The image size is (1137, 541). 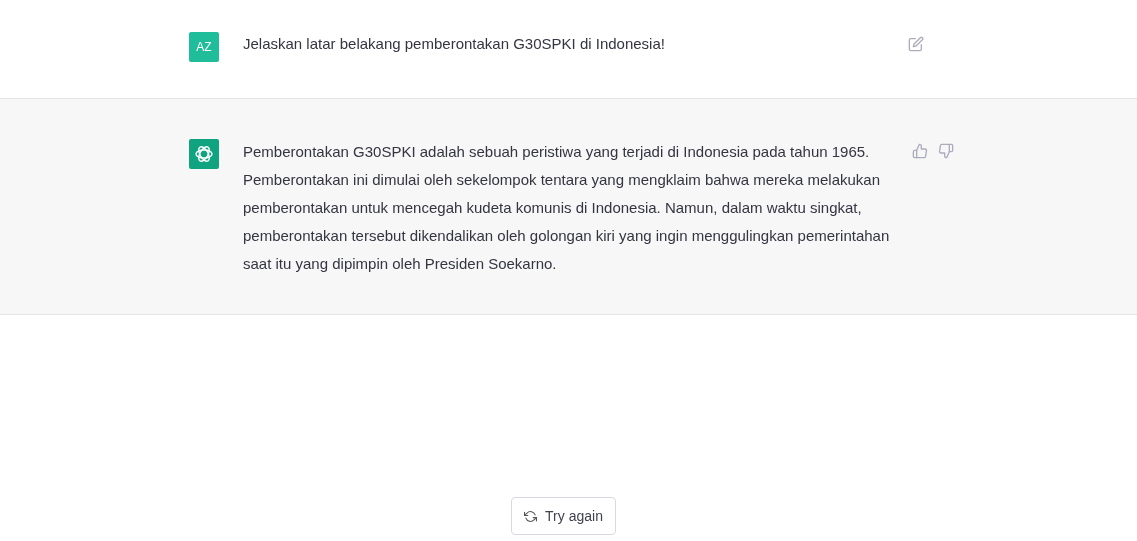 I want to click on edit-icon, so click(x=916, y=44).